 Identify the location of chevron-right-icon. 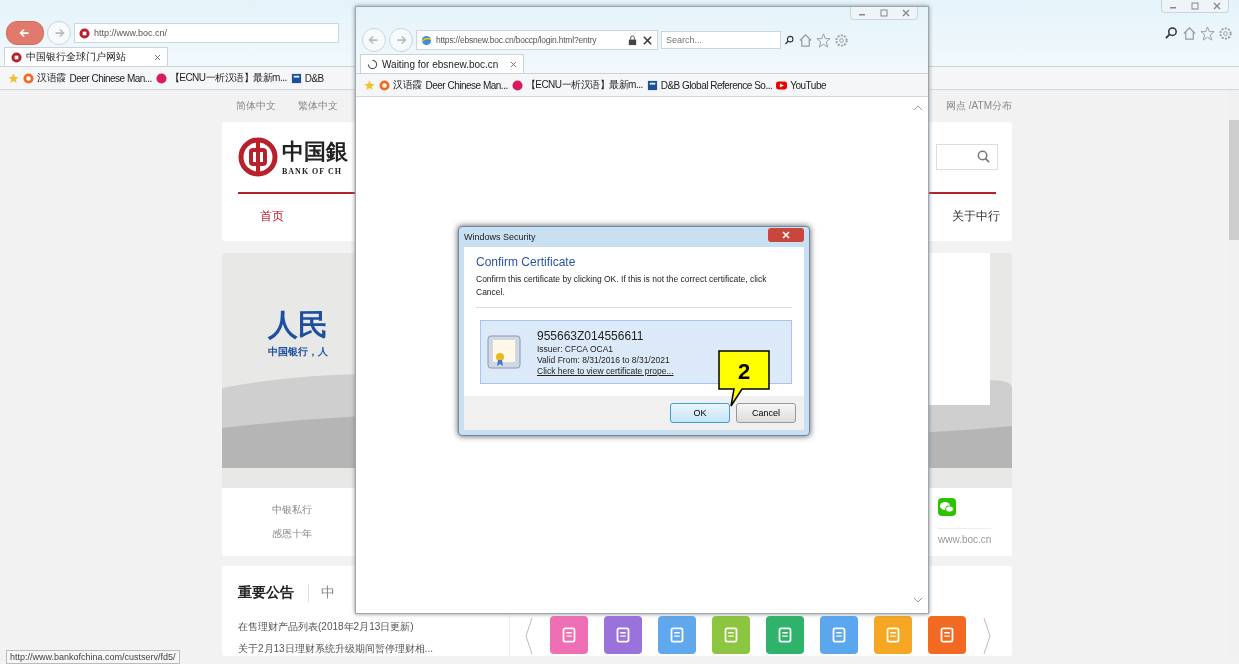
(987, 636).